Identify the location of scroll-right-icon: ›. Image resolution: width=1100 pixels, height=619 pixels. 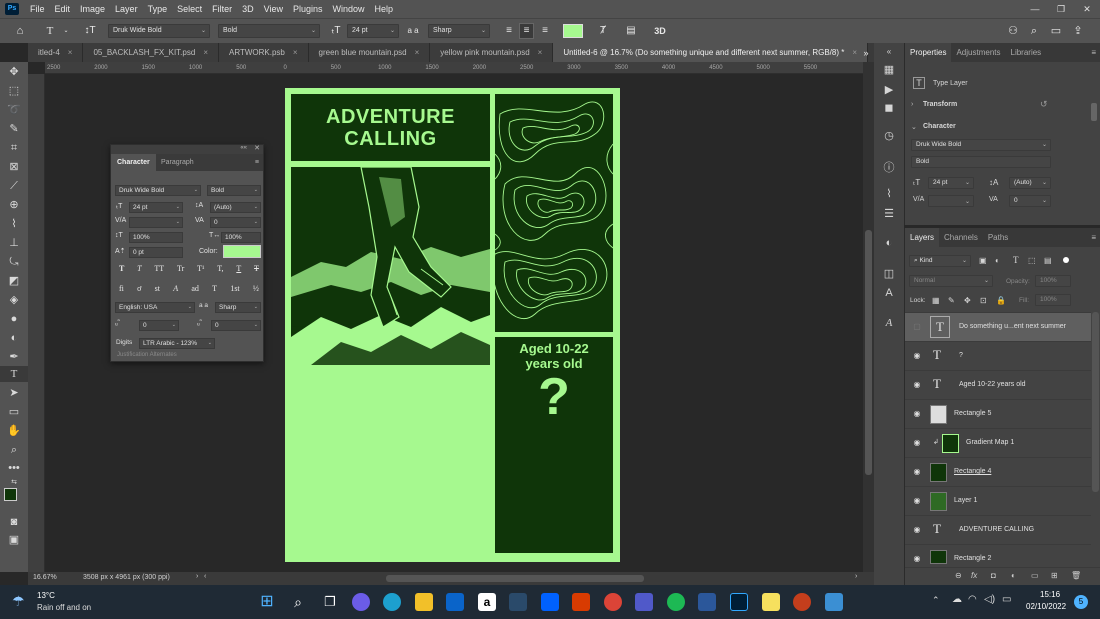
(856, 576).